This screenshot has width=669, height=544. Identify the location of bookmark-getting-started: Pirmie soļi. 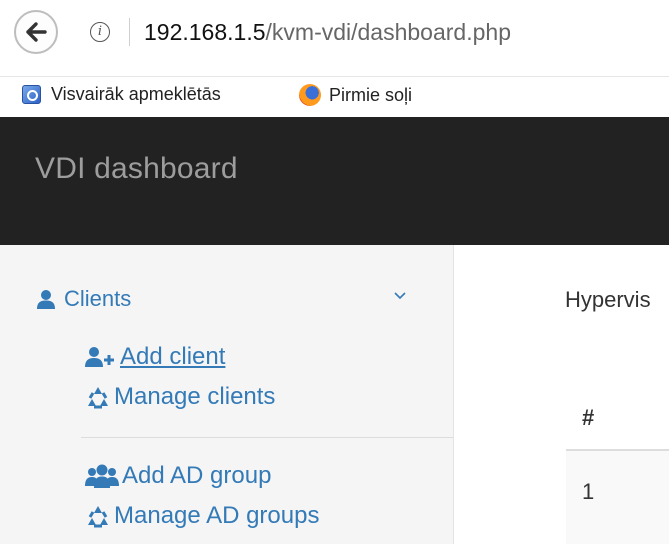
(355, 95).